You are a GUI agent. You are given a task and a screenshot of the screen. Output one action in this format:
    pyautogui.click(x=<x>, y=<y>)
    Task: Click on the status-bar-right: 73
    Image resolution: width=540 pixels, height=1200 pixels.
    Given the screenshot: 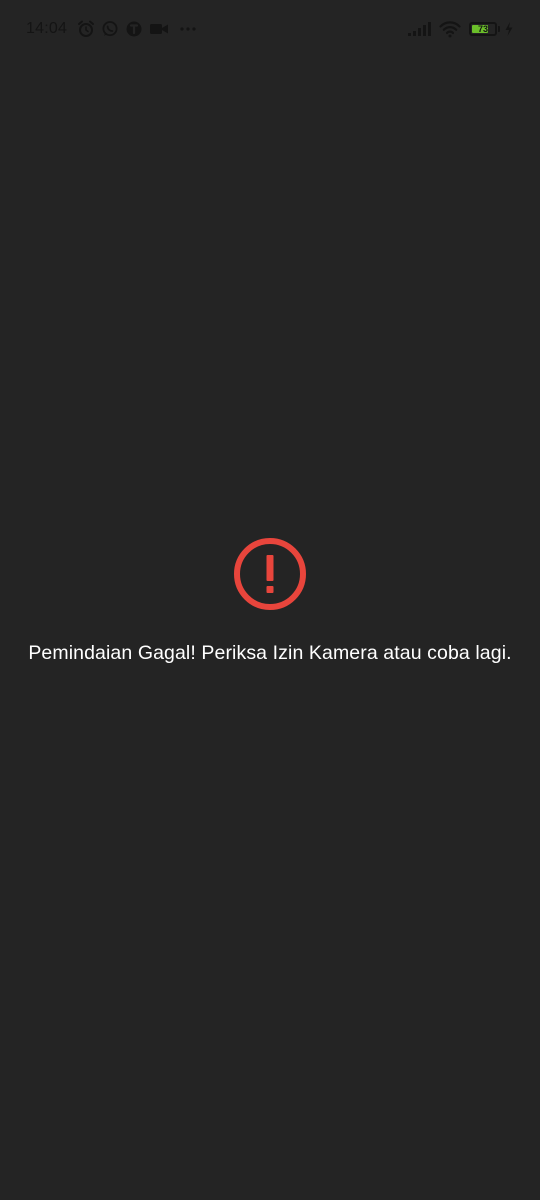 What is the action you would take?
    pyautogui.click(x=456, y=29)
    